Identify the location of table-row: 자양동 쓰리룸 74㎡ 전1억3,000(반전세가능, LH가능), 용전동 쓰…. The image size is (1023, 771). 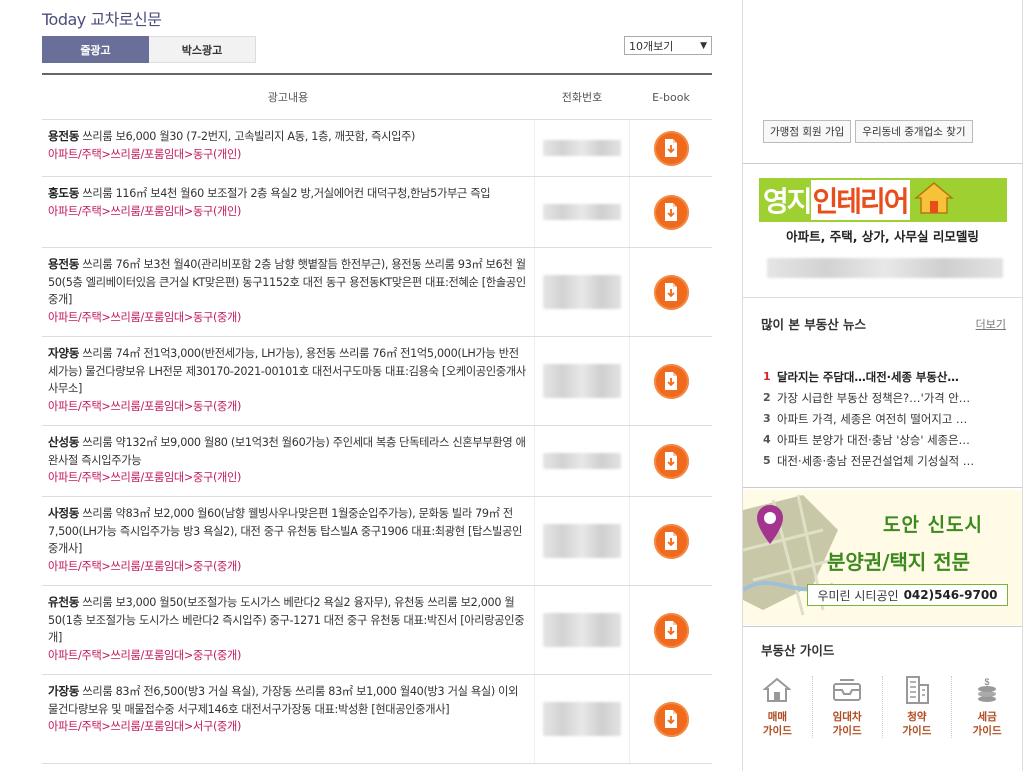
(377, 381).